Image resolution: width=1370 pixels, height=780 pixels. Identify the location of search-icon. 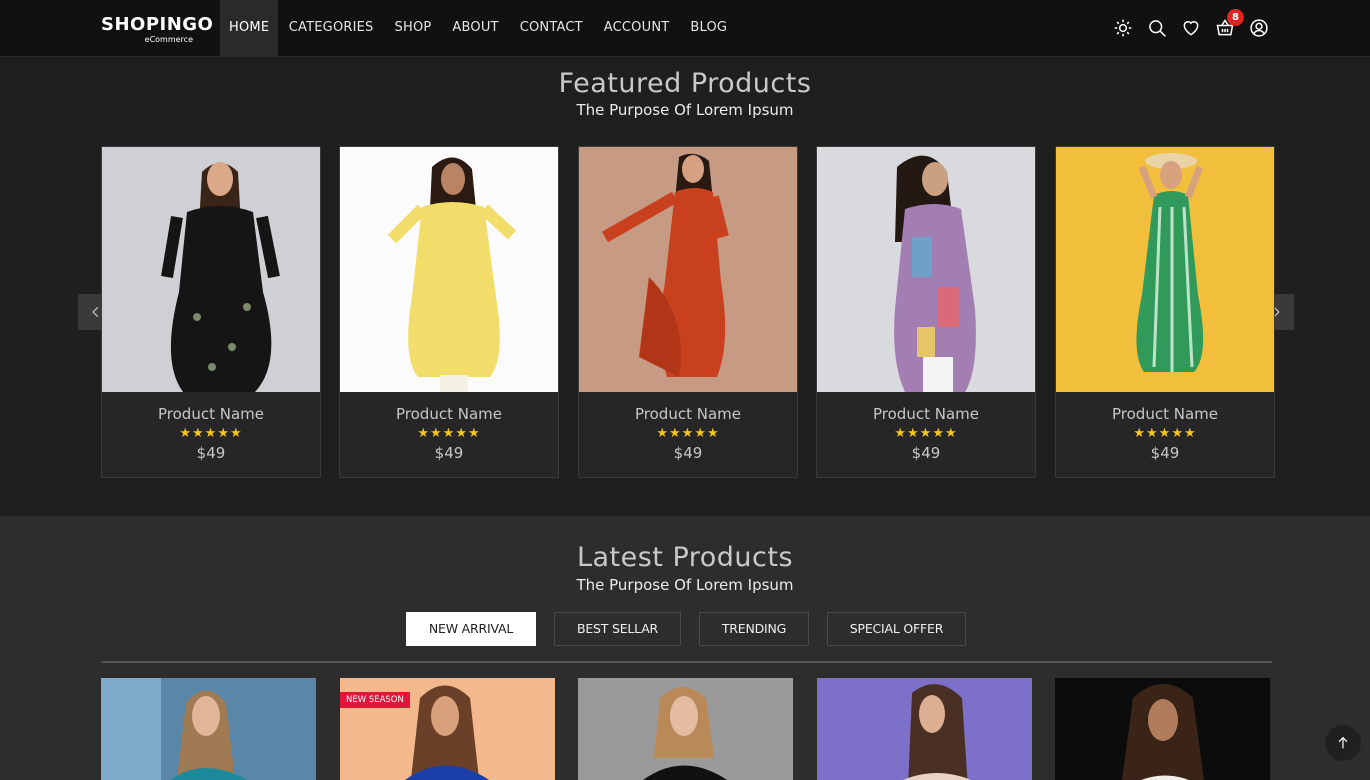
(1157, 28).